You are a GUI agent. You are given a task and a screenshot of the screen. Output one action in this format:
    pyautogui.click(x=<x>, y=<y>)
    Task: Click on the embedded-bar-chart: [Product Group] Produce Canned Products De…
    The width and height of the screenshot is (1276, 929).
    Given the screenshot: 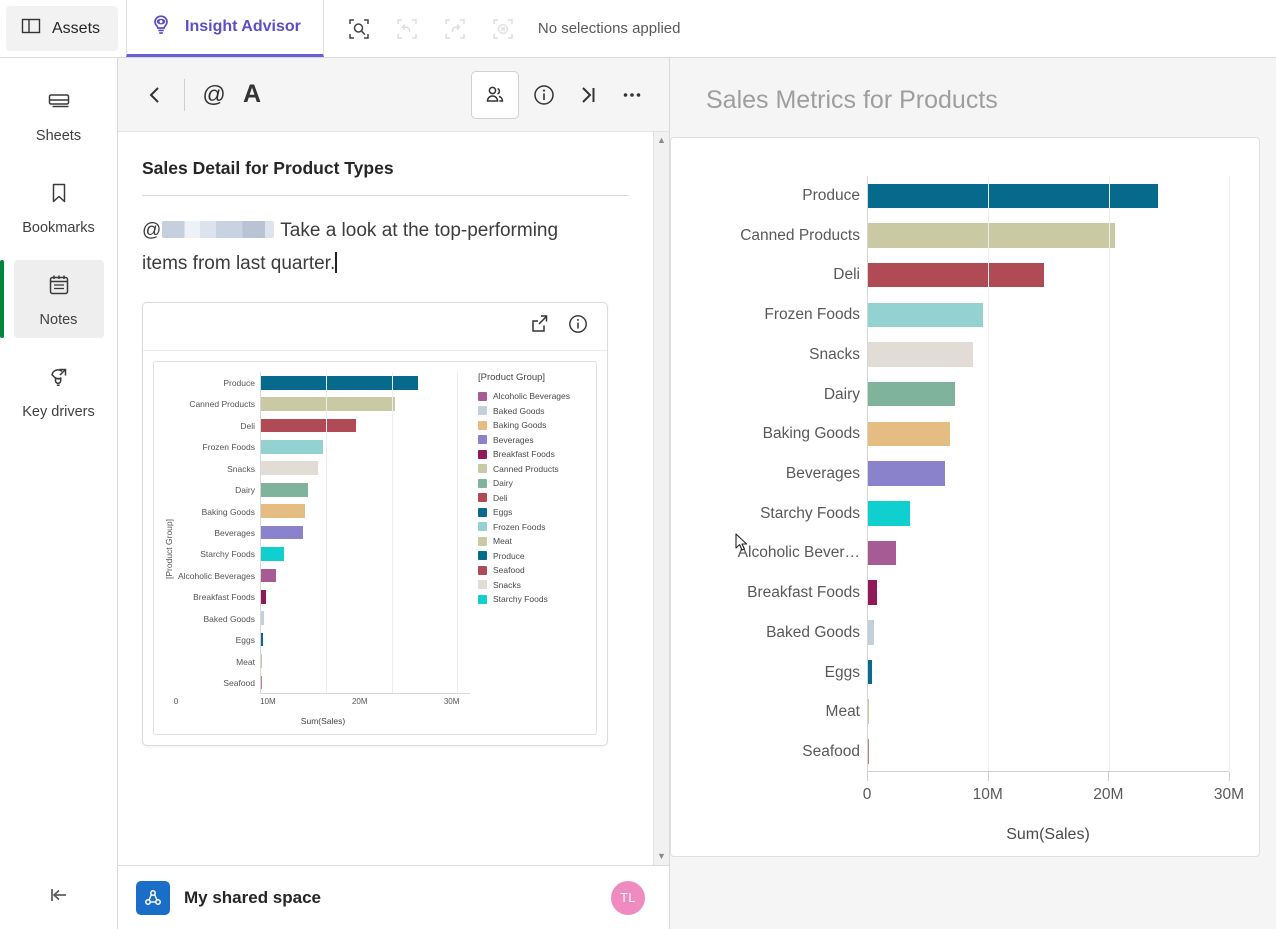 What is the action you would take?
    pyautogui.click(x=375, y=548)
    